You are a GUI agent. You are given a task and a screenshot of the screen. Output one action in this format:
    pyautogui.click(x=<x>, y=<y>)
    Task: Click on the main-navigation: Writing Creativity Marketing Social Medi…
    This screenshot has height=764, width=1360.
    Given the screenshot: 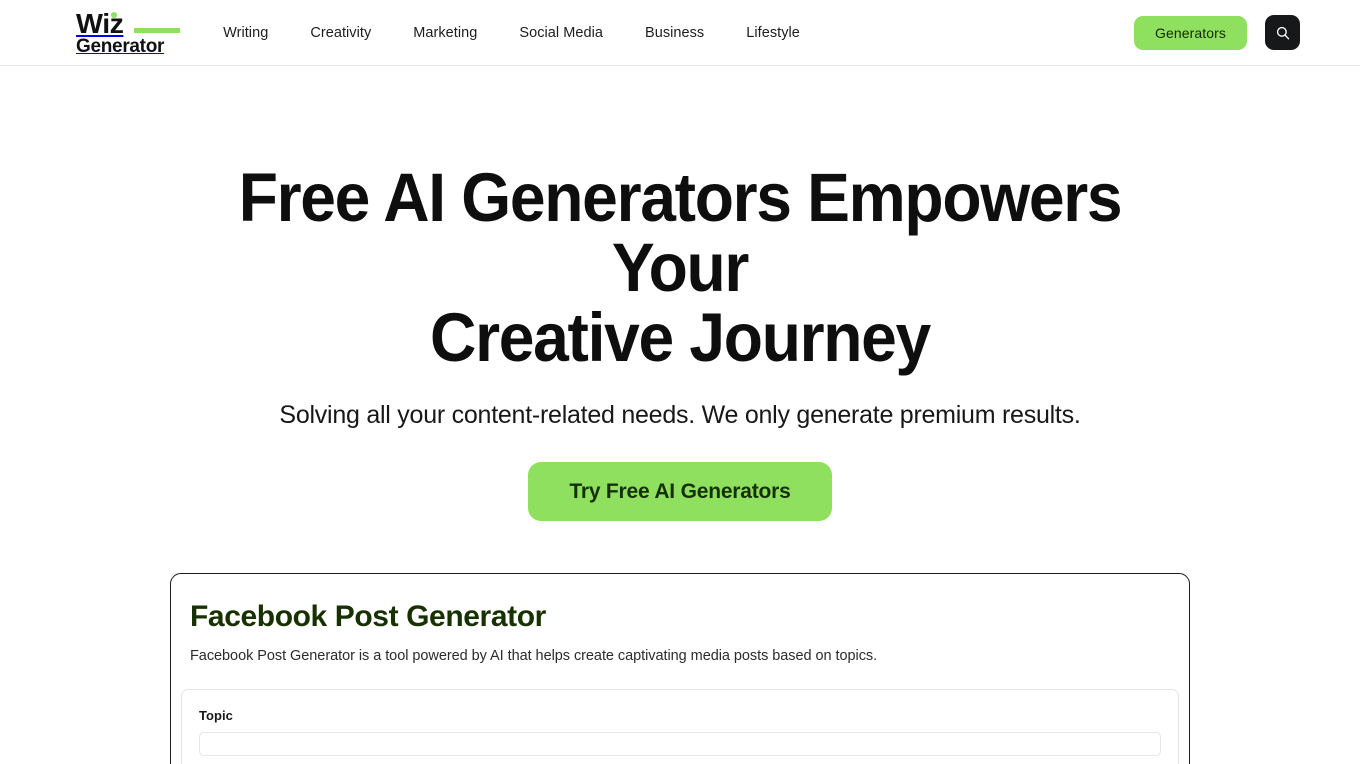 What is the action you would take?
    pyautogui.click(x=511, y=33)
    